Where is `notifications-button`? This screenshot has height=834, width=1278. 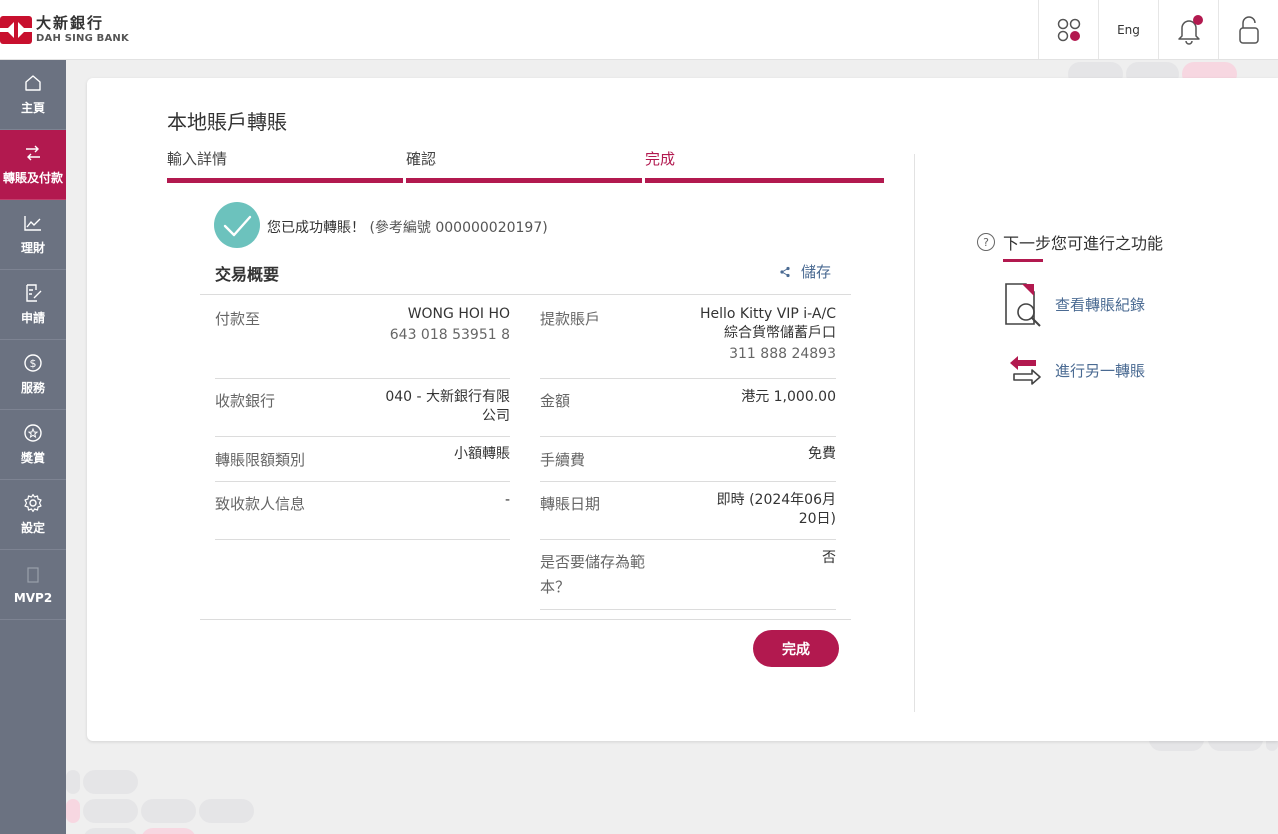
notifications-button is located at coordinates (1188, 29).